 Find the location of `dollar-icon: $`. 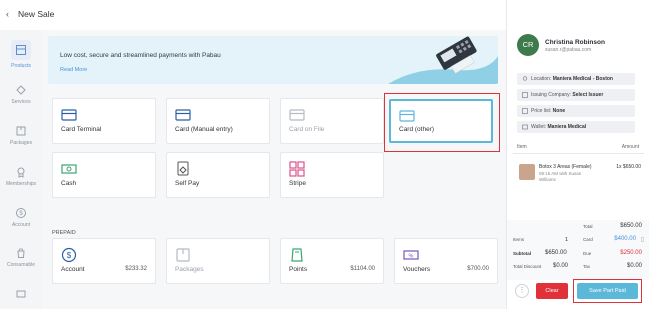

dollar-icon: $ is located at coordinates (69, 255).